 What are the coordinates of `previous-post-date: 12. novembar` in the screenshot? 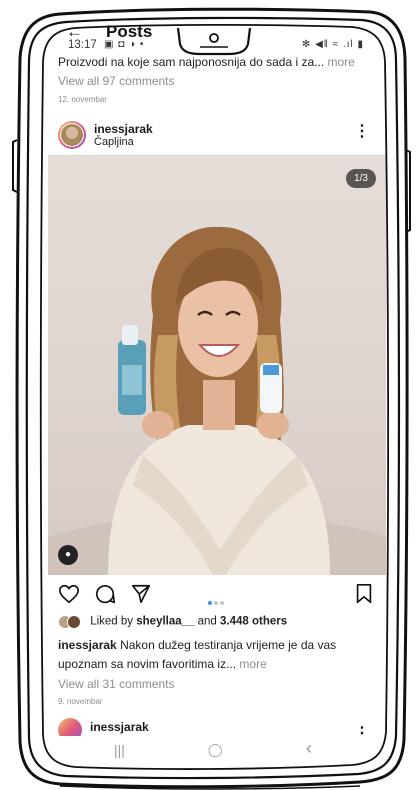 It's located at (82, 99).